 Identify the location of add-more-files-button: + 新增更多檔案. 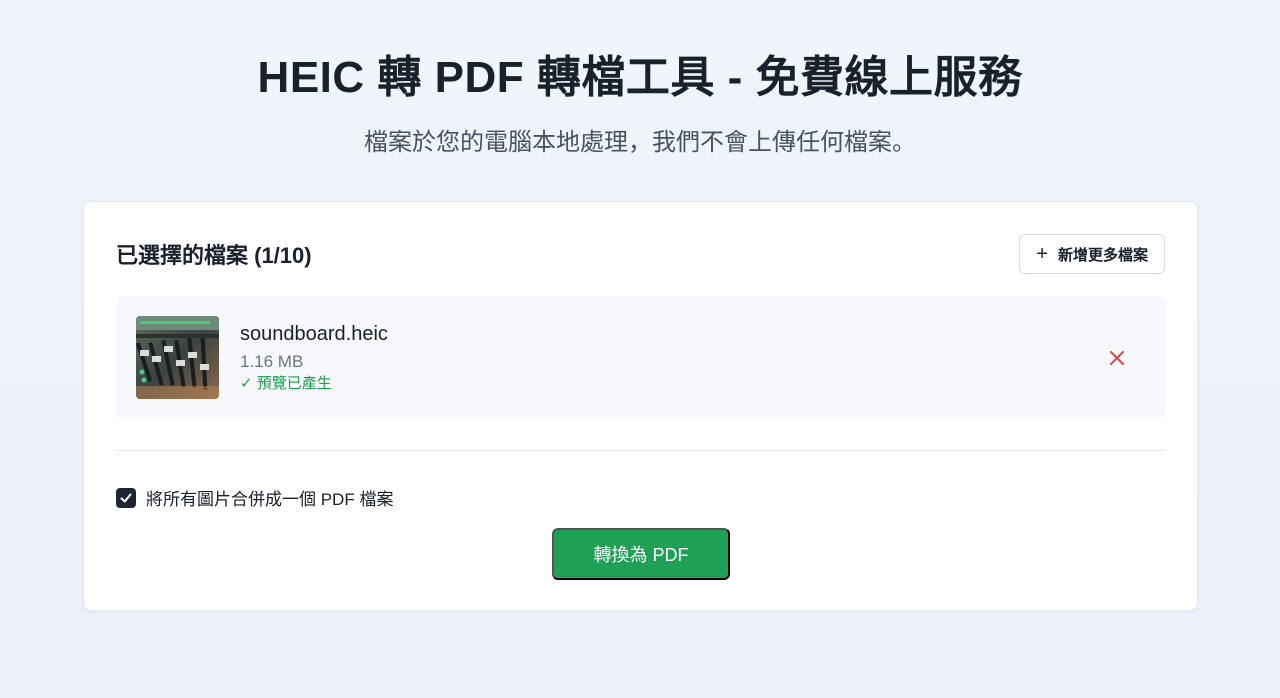
(1092, 254).